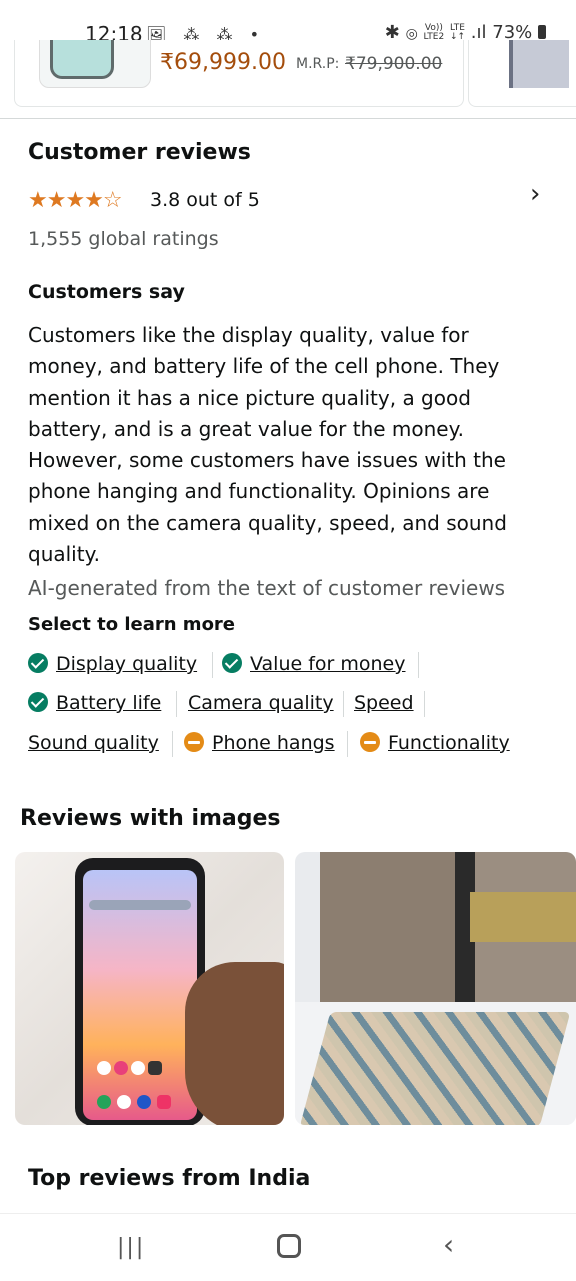 The width and height of the screenshot is (576, 1281). What do you see at coordinates (106, 292) in the screenshot?
I see `customers-say-title: Customers say` at bounding box center [106, 292].